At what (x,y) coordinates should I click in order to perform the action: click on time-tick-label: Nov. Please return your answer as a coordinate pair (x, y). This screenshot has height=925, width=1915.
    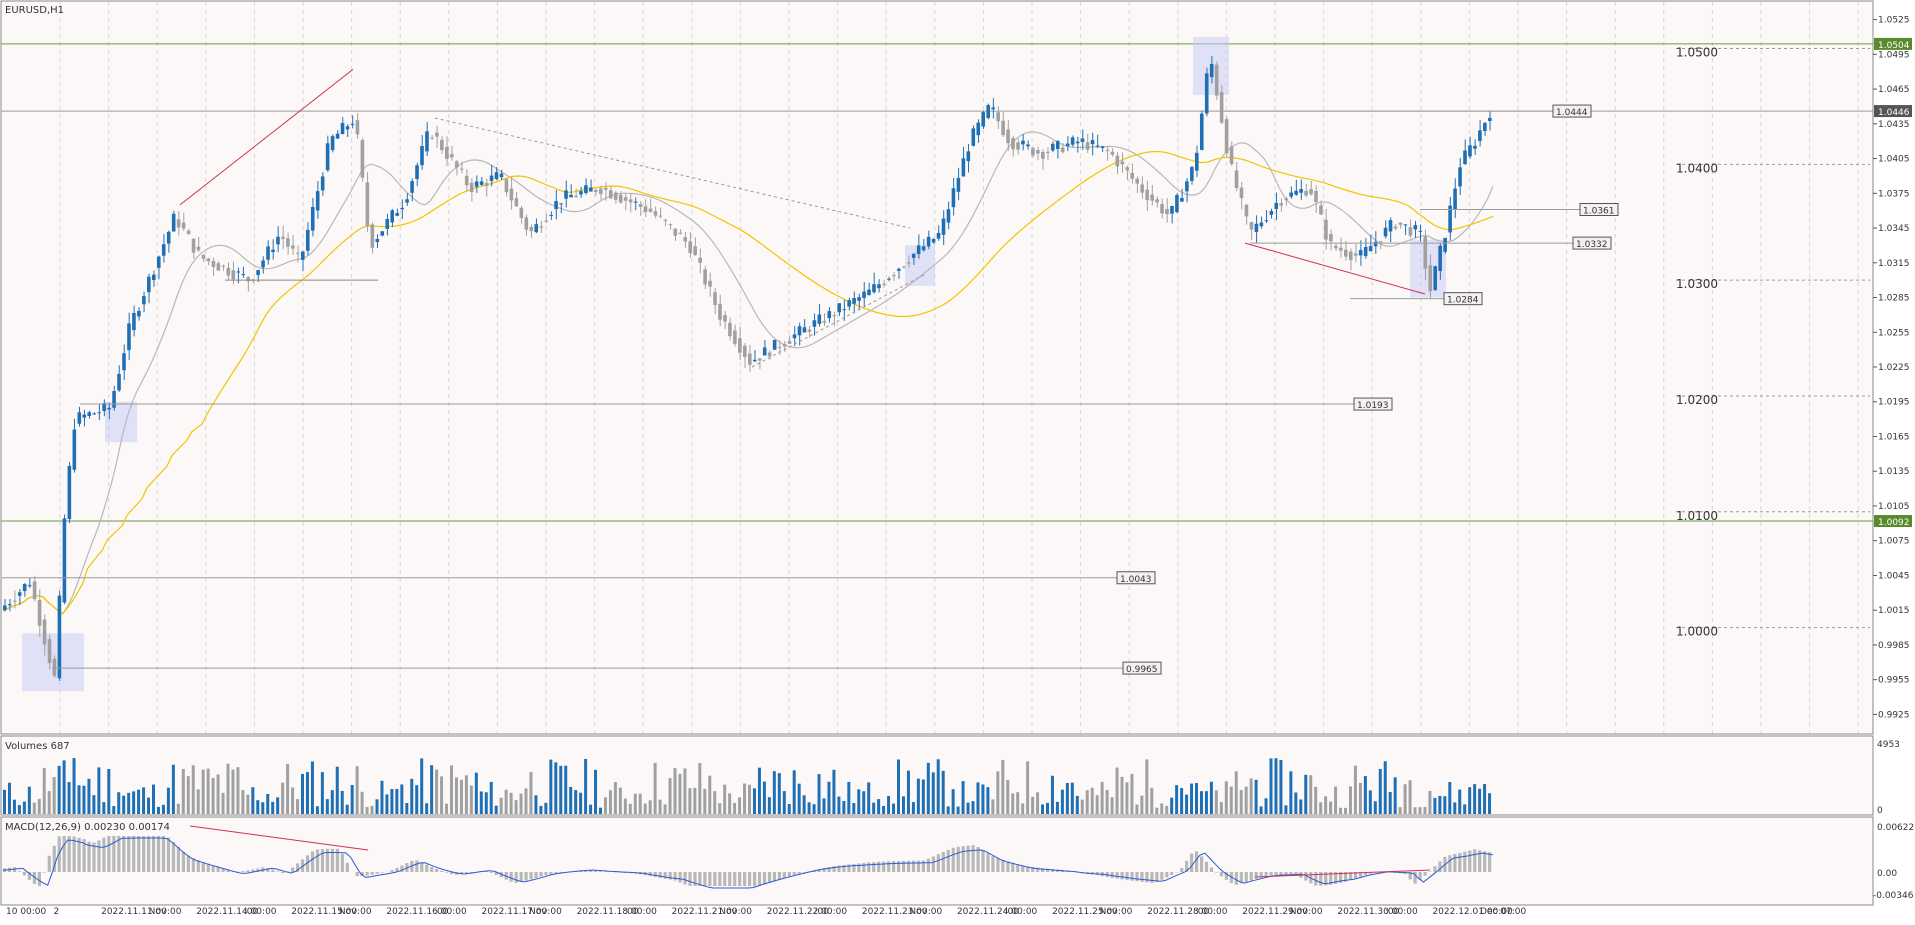
    Looking at the image, I should click on (1299, 912).